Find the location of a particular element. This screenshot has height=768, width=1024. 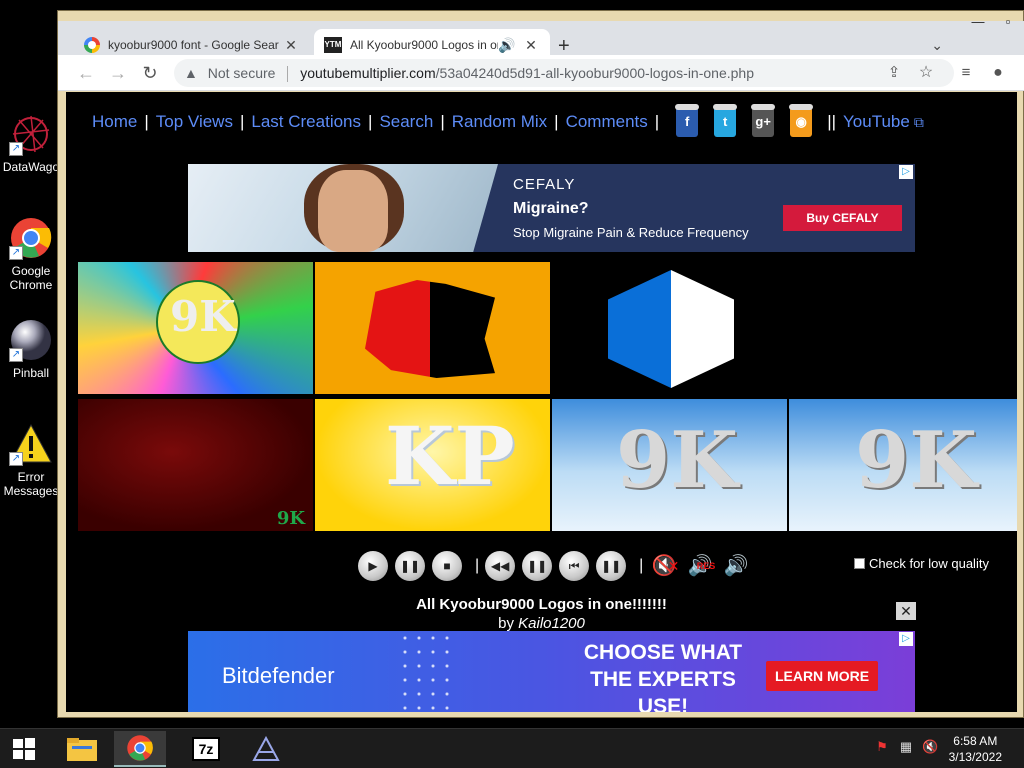

chrome-icon: ↗ is located at coordinates (31, 238).